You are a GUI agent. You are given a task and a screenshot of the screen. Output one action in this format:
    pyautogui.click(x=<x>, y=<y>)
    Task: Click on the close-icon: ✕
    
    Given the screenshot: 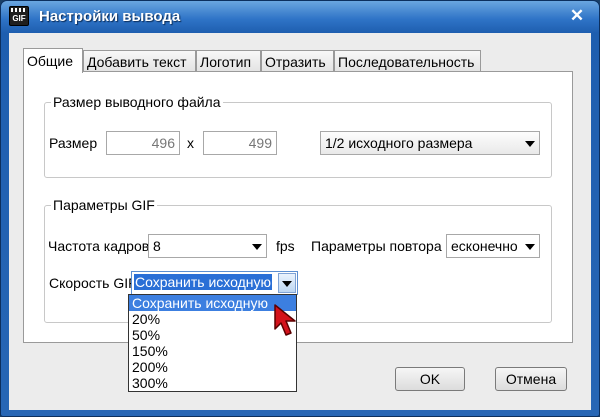 What is the action you would take?
    pyautogui.click(x=577, y=16)
    